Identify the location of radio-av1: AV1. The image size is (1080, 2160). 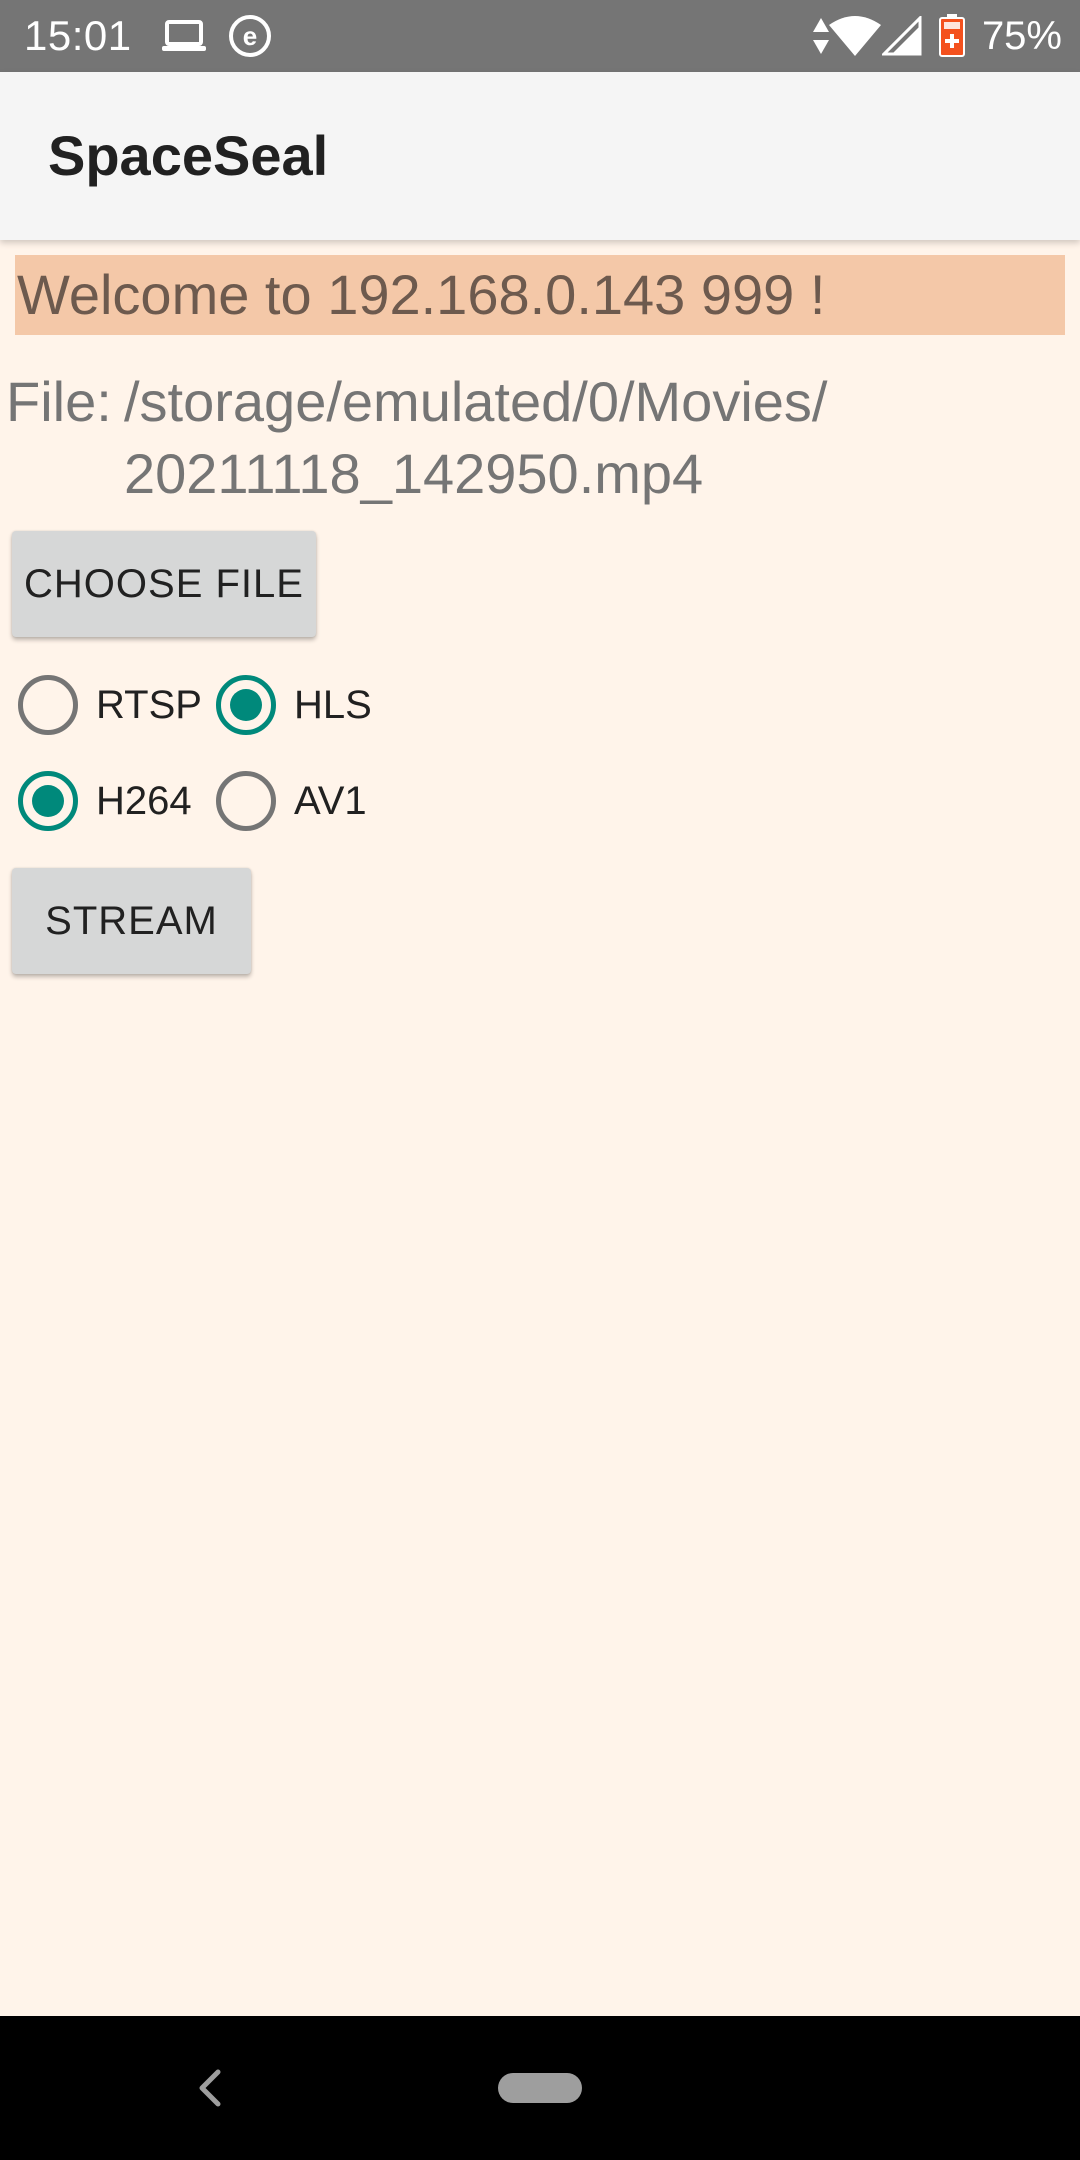
(290, 801).